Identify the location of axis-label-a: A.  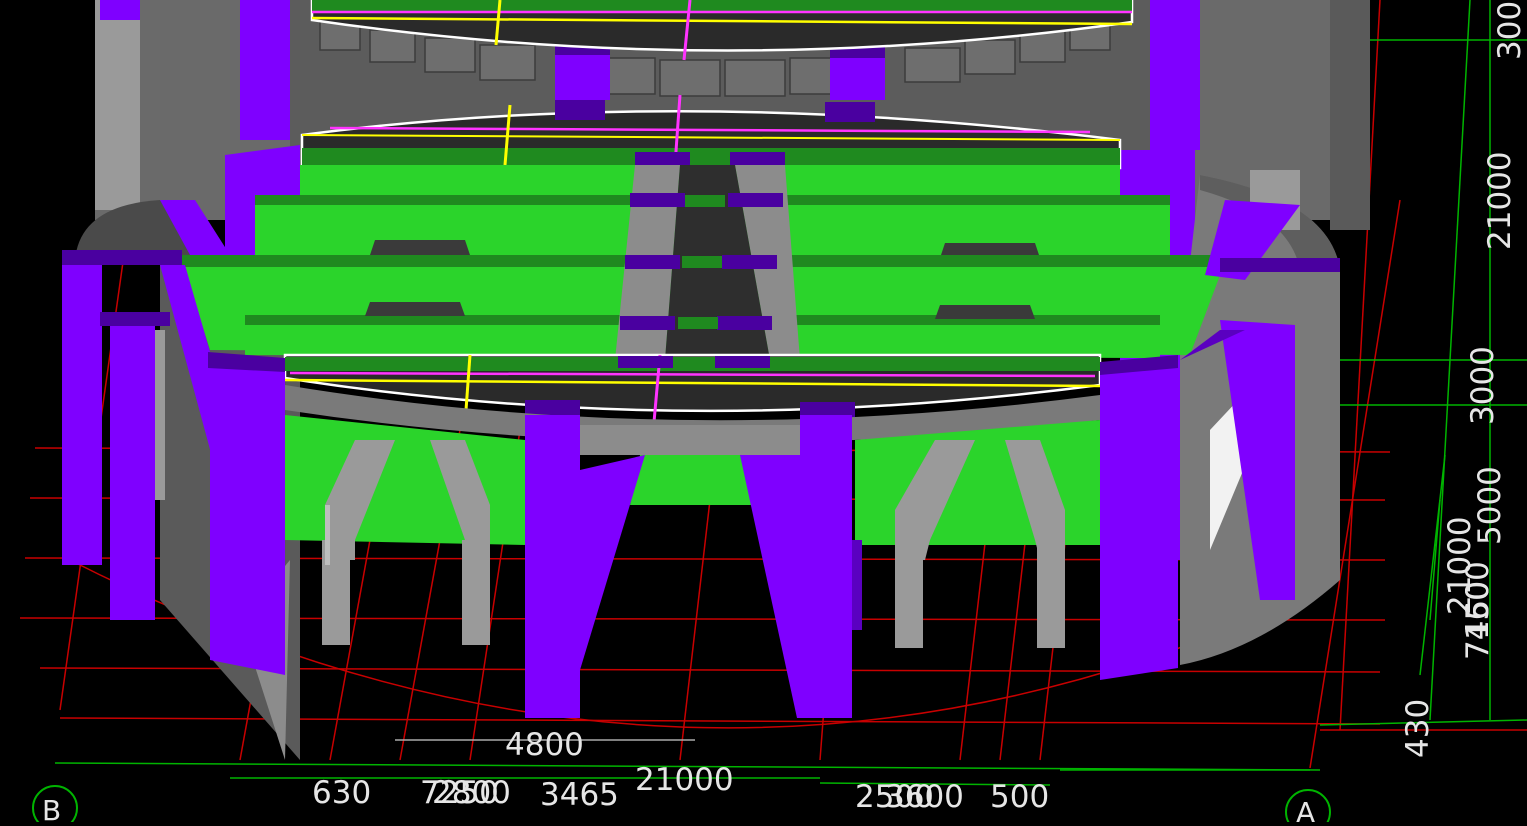
(1305, 809).